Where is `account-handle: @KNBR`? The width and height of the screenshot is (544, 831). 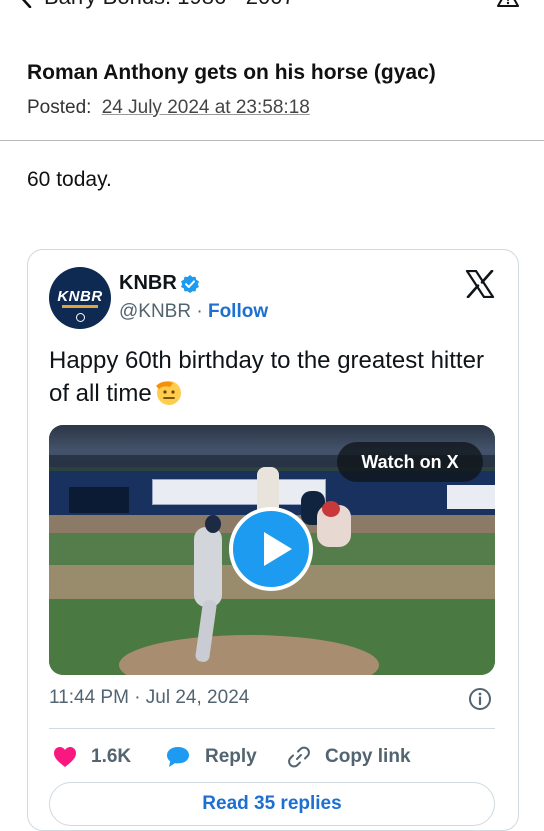
account-handle: @KNBR is located at coordinates (155, 311).